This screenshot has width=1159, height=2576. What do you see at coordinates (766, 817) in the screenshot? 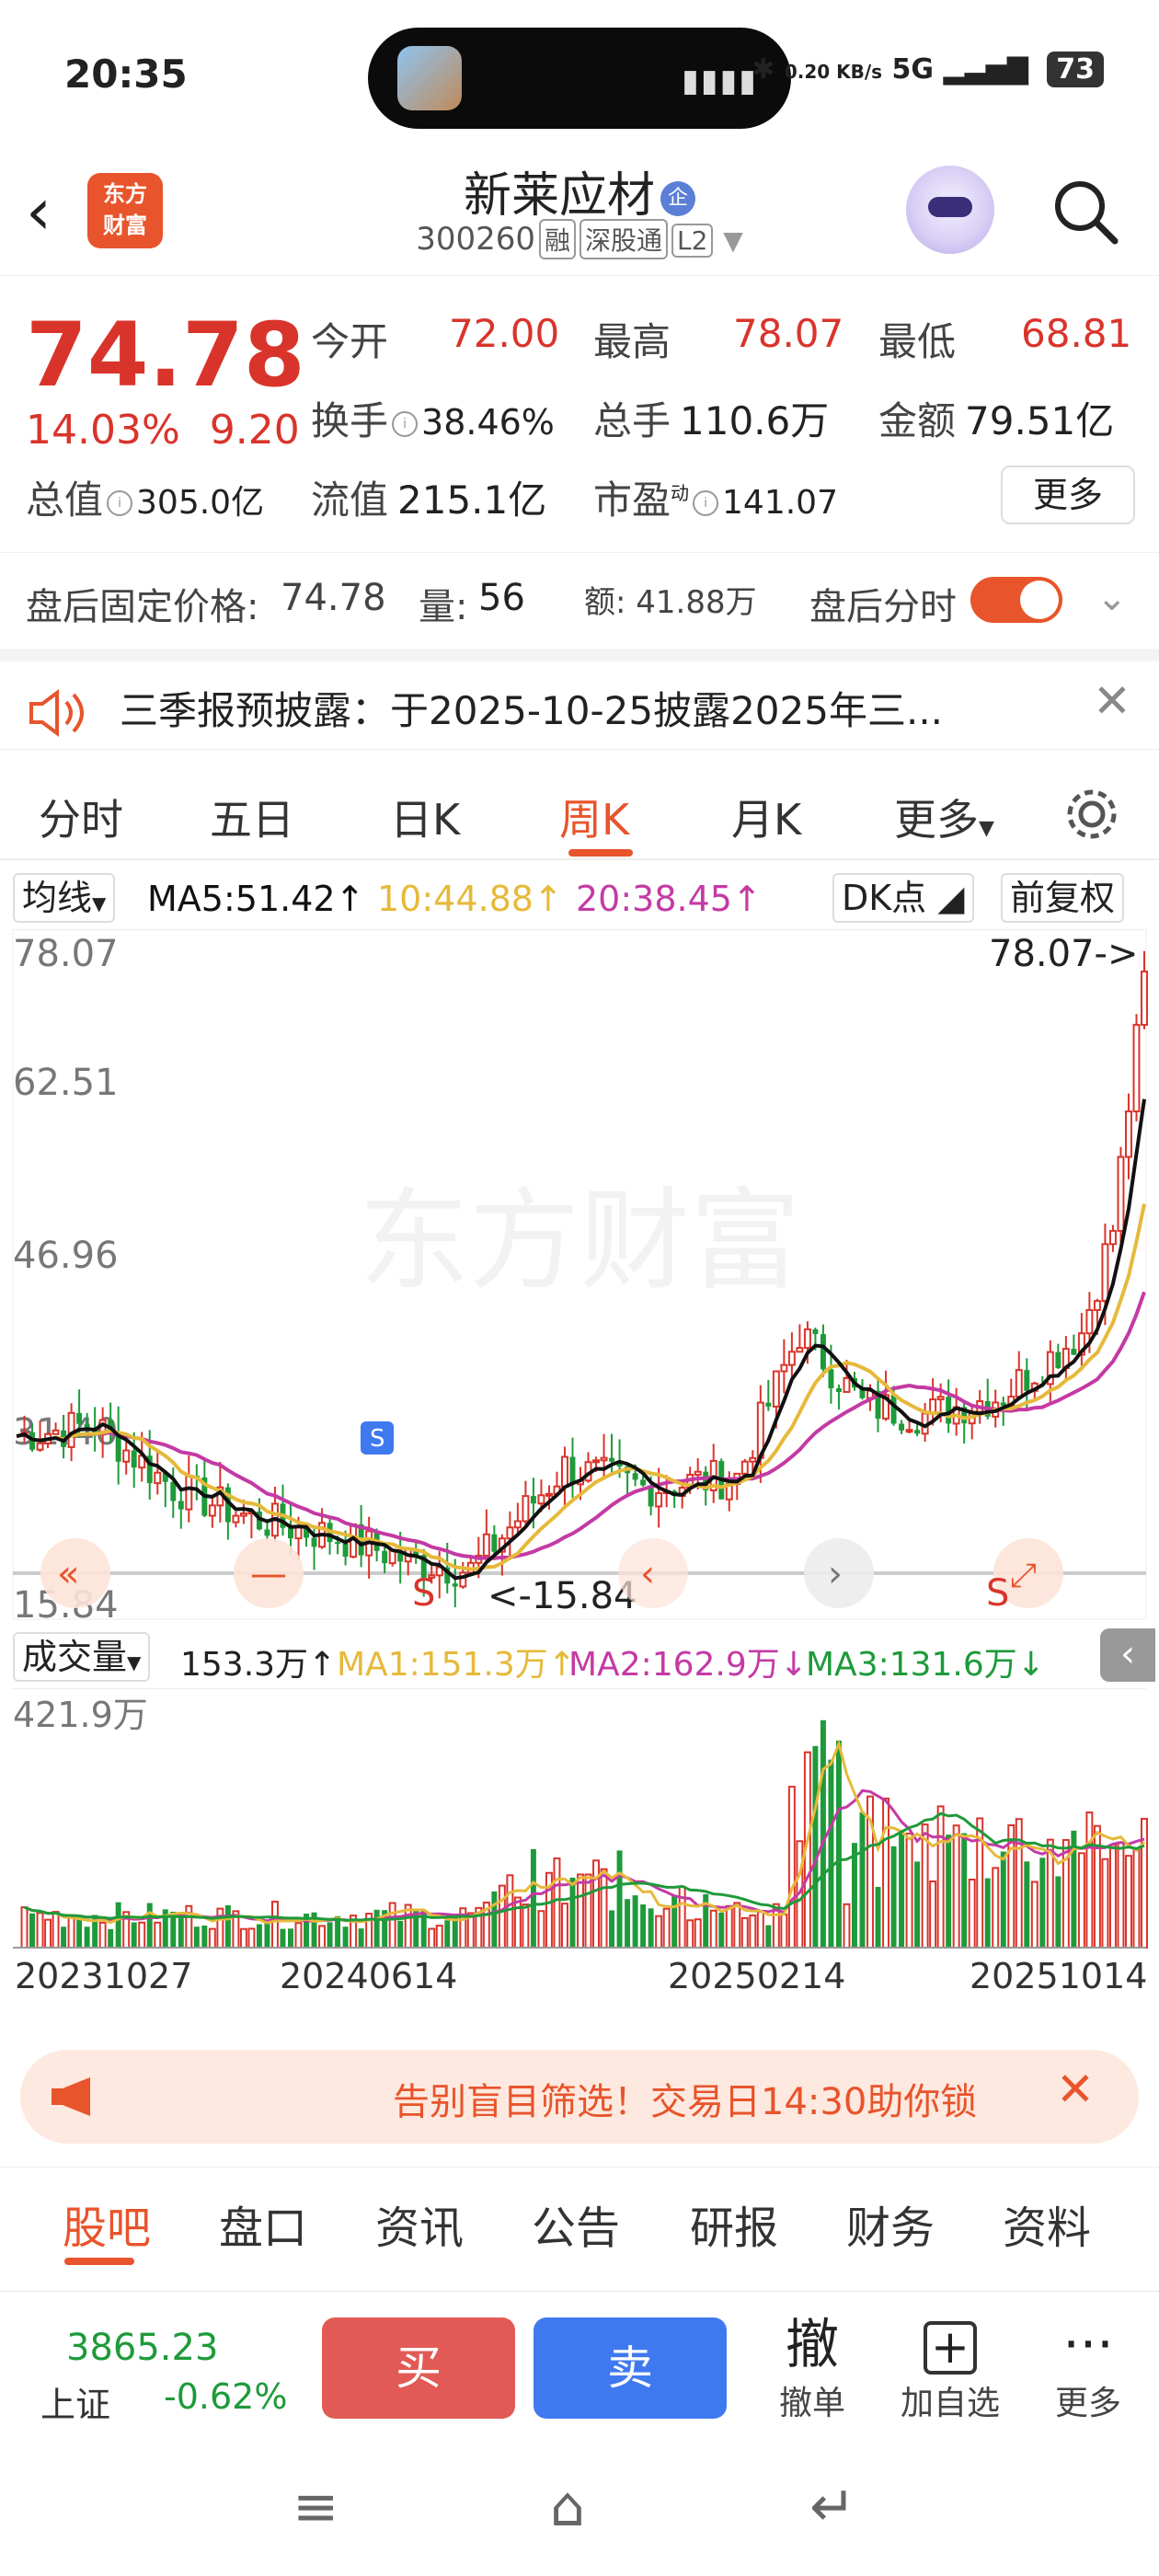
I see `tab-monthly-k: 月K` at bounding box center [766, 817].